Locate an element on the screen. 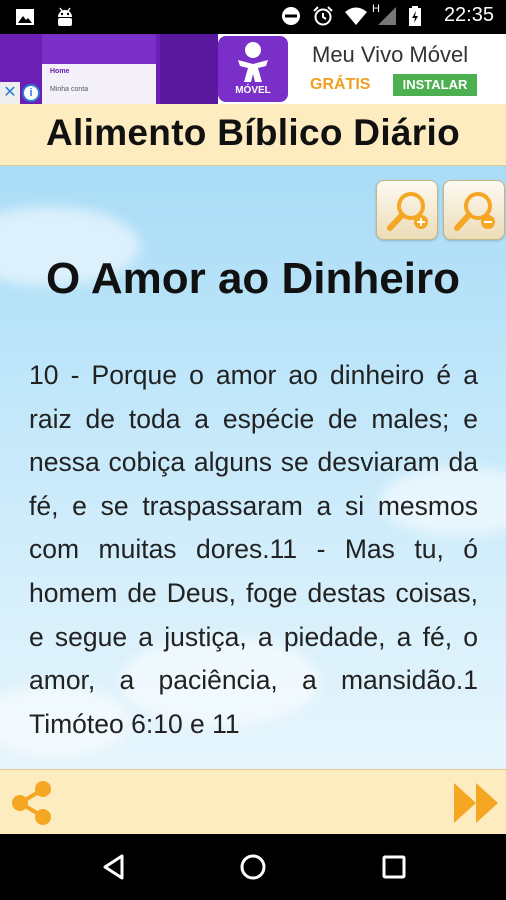 The width and height of the screenshot is (506, 900). app-header: Alimento Bíblico Diário is located at coordinates (253, 135).